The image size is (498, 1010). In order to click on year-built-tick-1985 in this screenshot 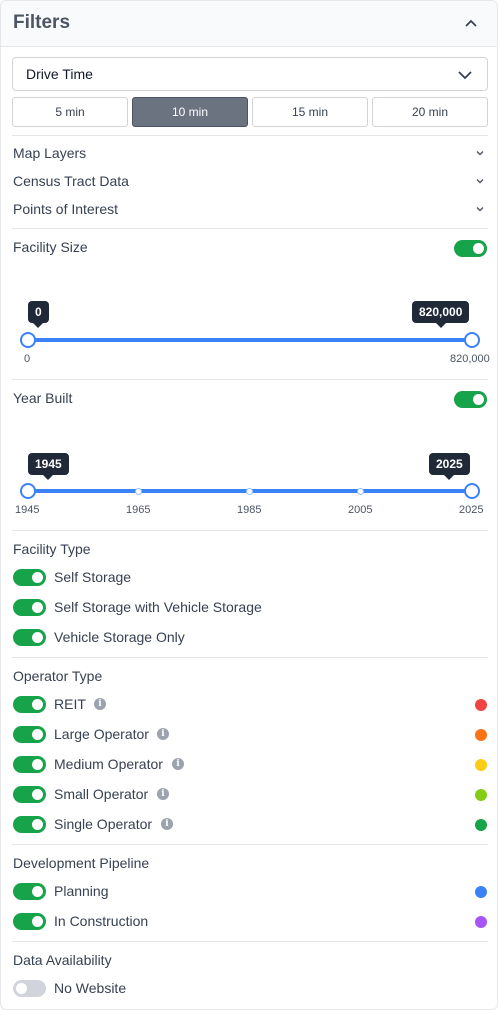, I will do `click(249, 491)`.